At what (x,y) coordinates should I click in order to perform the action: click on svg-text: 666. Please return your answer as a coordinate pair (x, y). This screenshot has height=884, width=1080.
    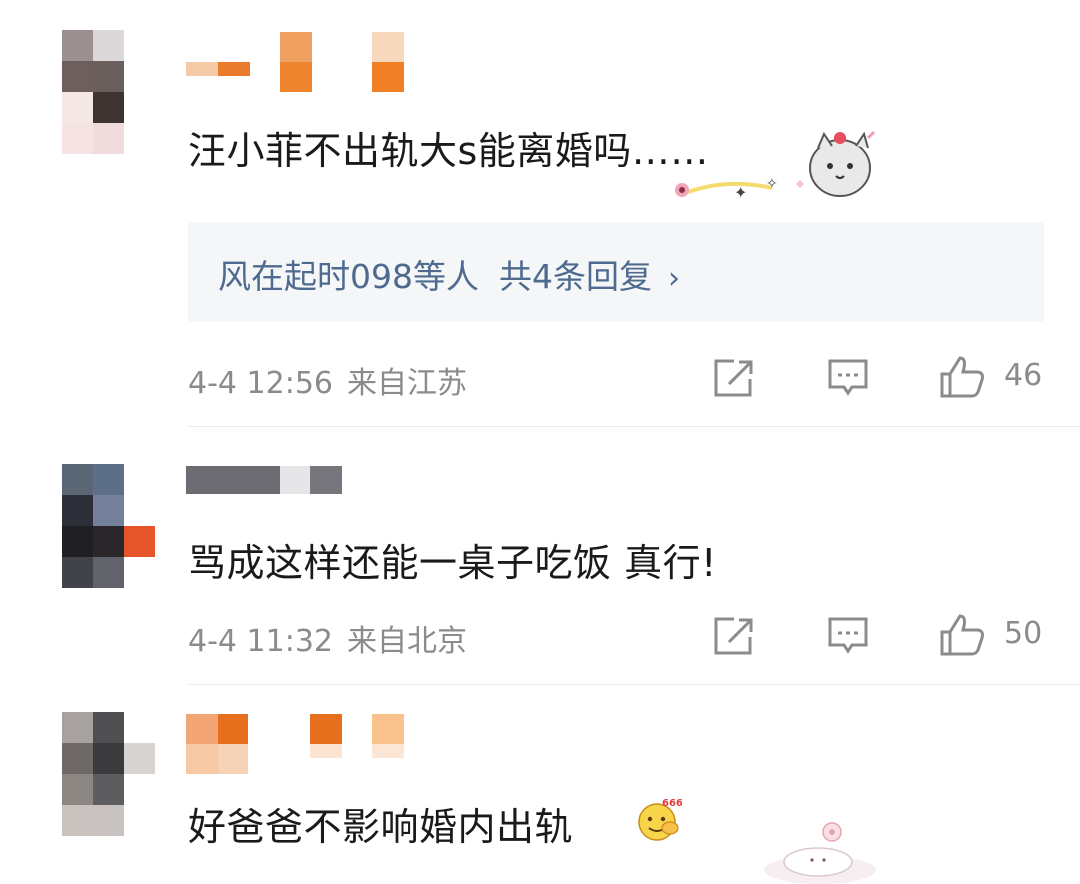
    Looking at the image, I should click on (672, 803).